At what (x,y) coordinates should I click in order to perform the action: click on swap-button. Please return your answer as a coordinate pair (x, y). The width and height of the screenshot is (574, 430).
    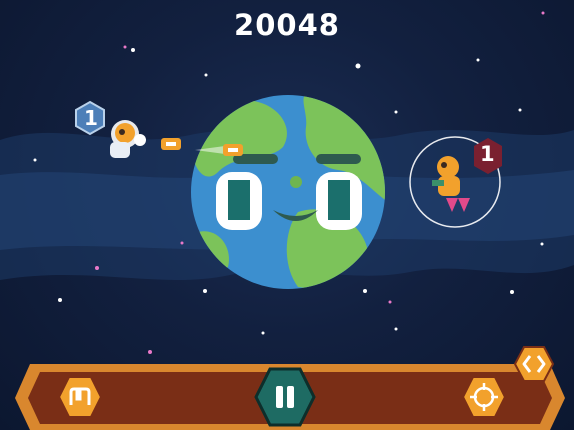
    Looking at the image, I should click on (534, 364).